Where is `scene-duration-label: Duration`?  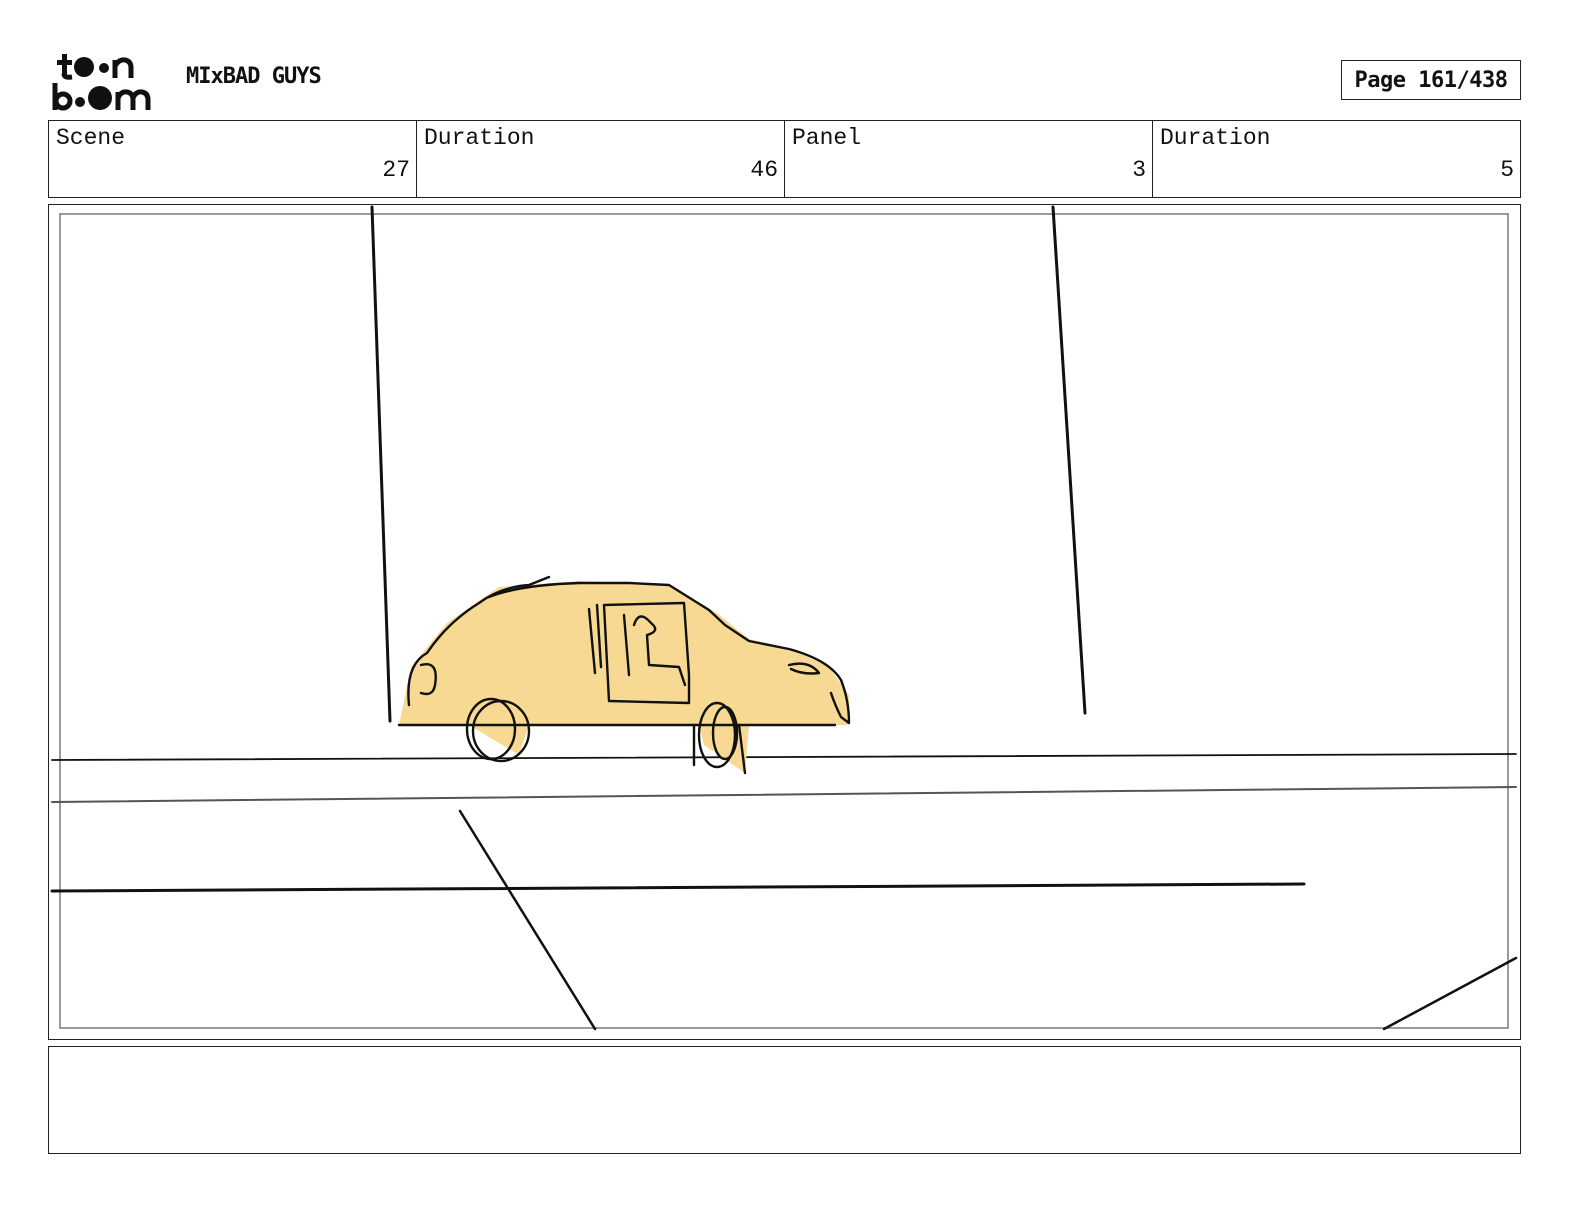 scene-duration-label: Duration is located at coordinates (479, 138).